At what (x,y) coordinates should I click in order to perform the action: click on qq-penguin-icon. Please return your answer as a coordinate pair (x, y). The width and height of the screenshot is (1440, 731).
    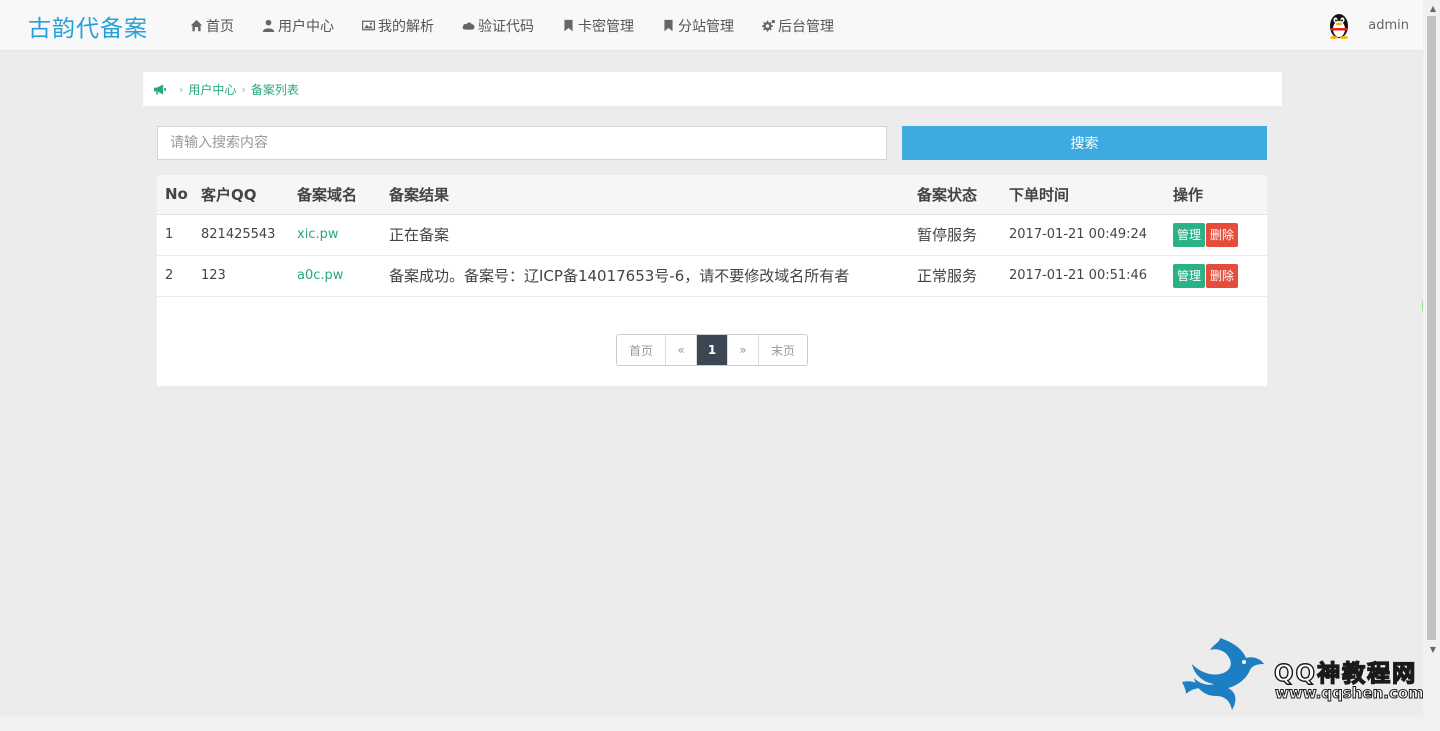
    Looking at the image, I should click on (1339, 26).